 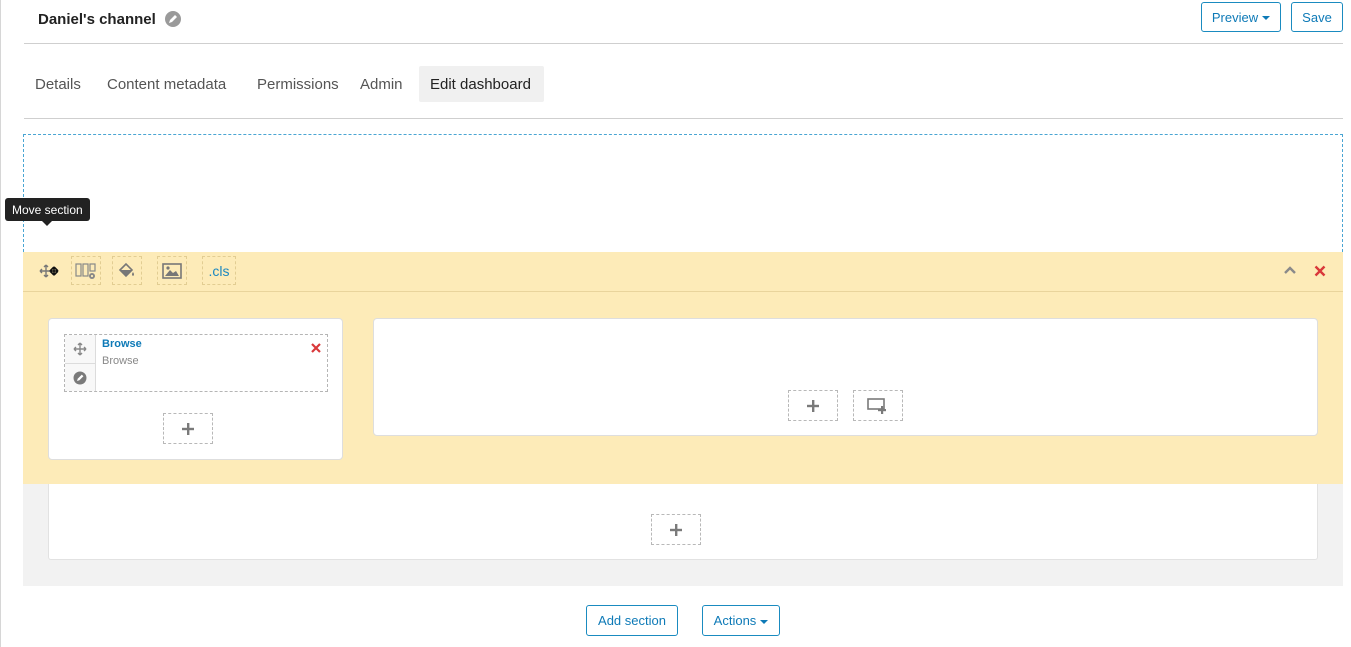 I want to click on lower-column, so click(x=683, y=522).